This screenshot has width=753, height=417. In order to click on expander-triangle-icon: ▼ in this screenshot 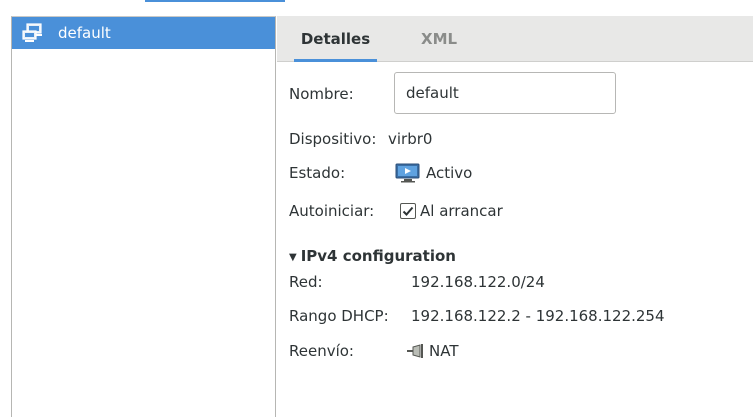, I will do `click(293, 257)`.